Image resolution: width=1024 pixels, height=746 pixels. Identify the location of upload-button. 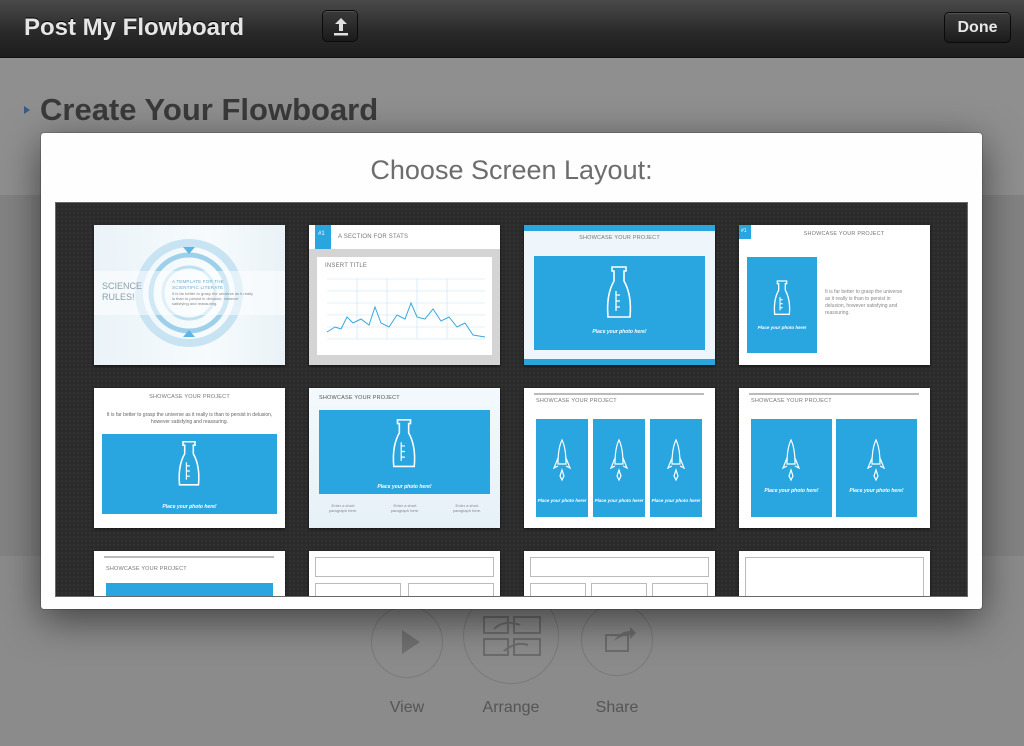
(340, 26).